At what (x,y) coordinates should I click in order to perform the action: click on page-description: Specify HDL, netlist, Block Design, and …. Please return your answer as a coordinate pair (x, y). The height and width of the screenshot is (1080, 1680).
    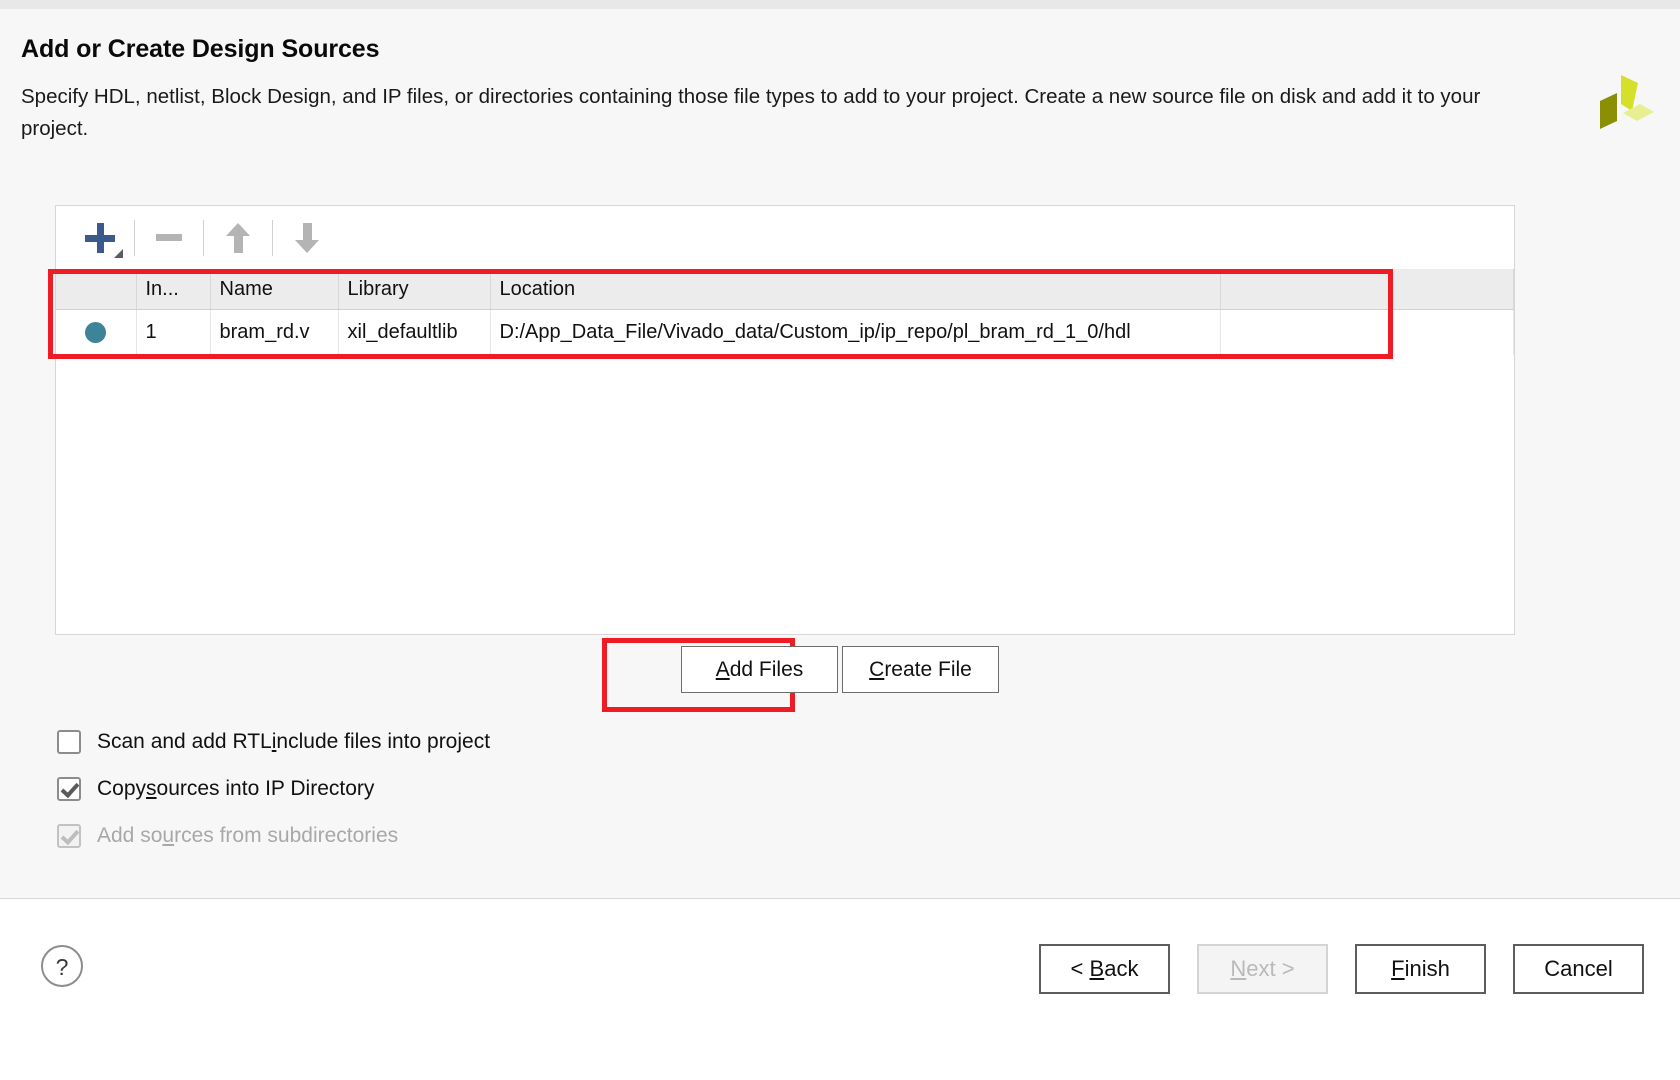
    Looking at the image, I should click on (751, 112).